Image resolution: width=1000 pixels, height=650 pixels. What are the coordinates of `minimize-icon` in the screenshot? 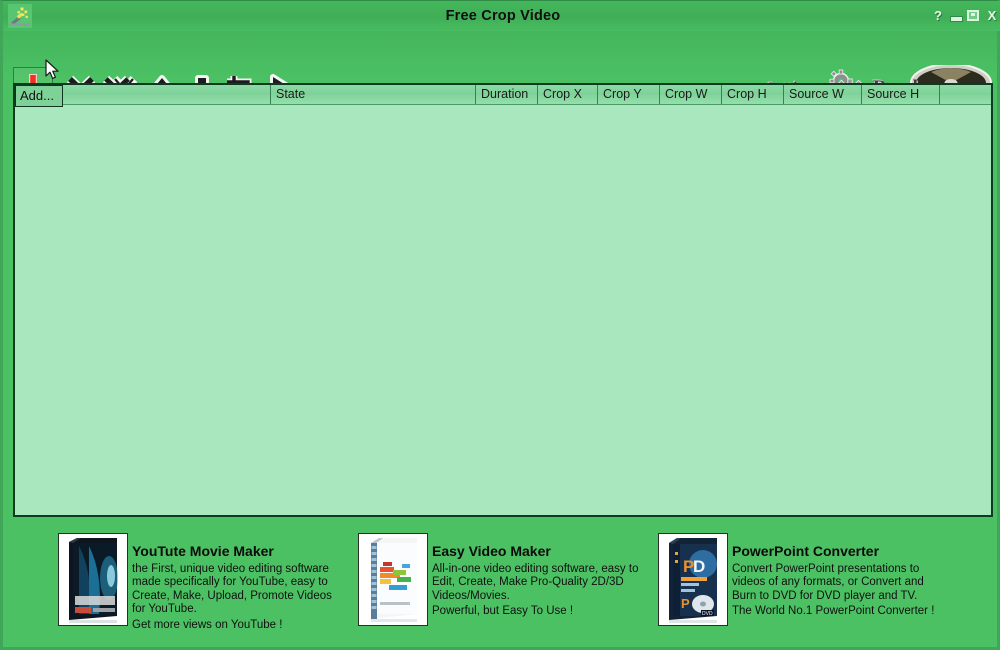 It's located at (956, 19).